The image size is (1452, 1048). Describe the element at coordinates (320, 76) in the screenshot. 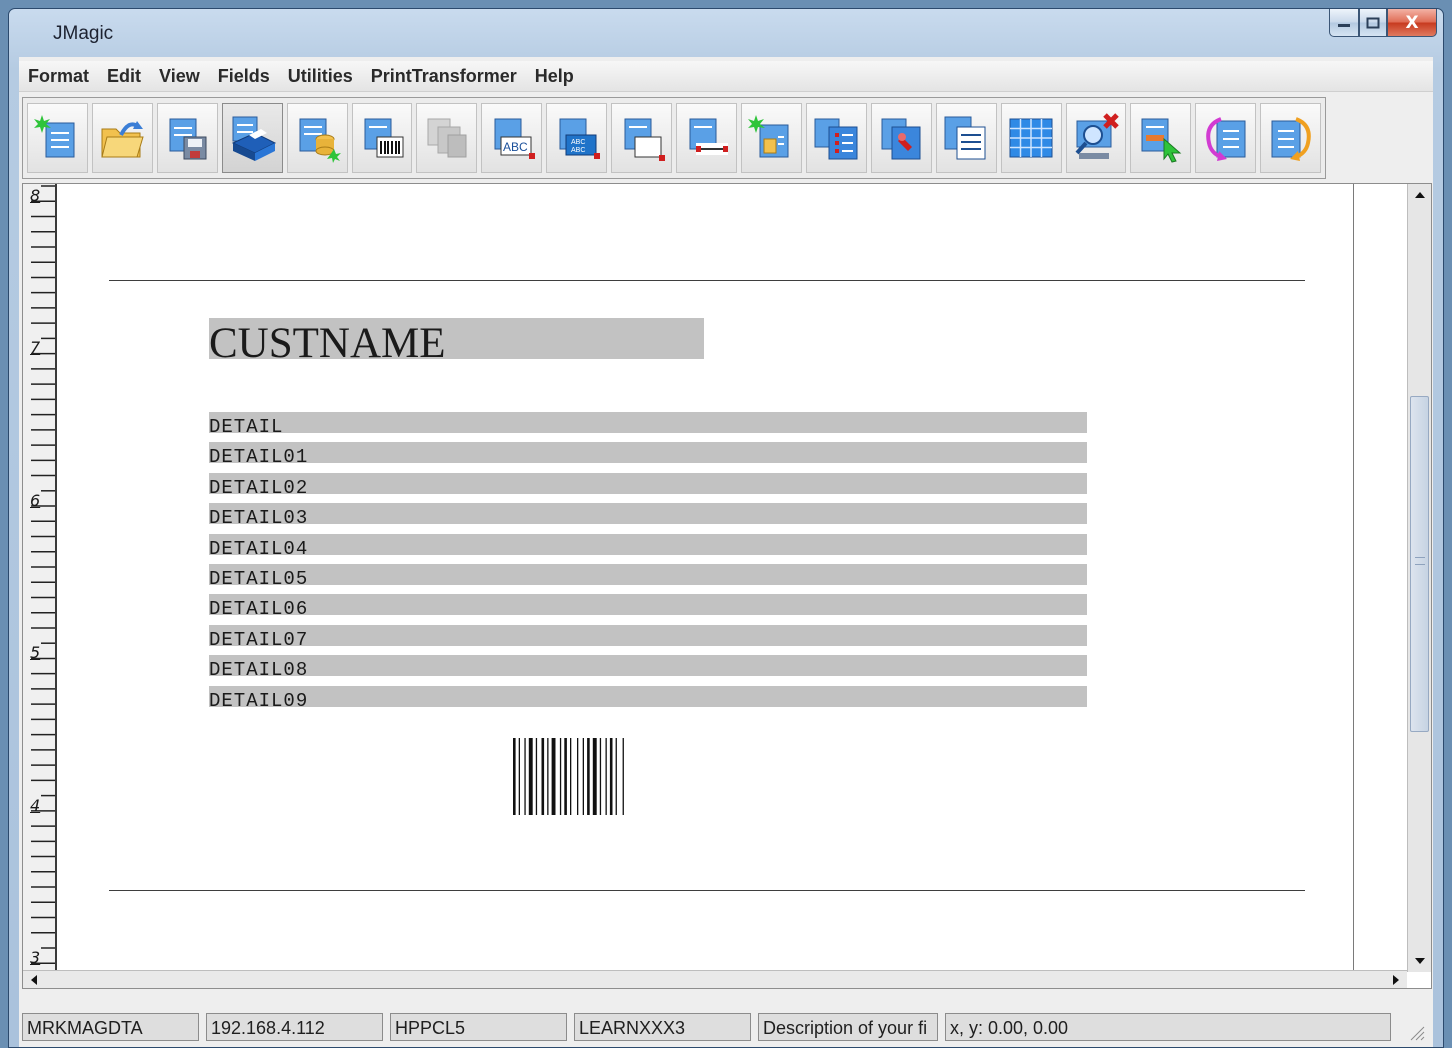

I see `menu-utilities: Utilities` at that location.